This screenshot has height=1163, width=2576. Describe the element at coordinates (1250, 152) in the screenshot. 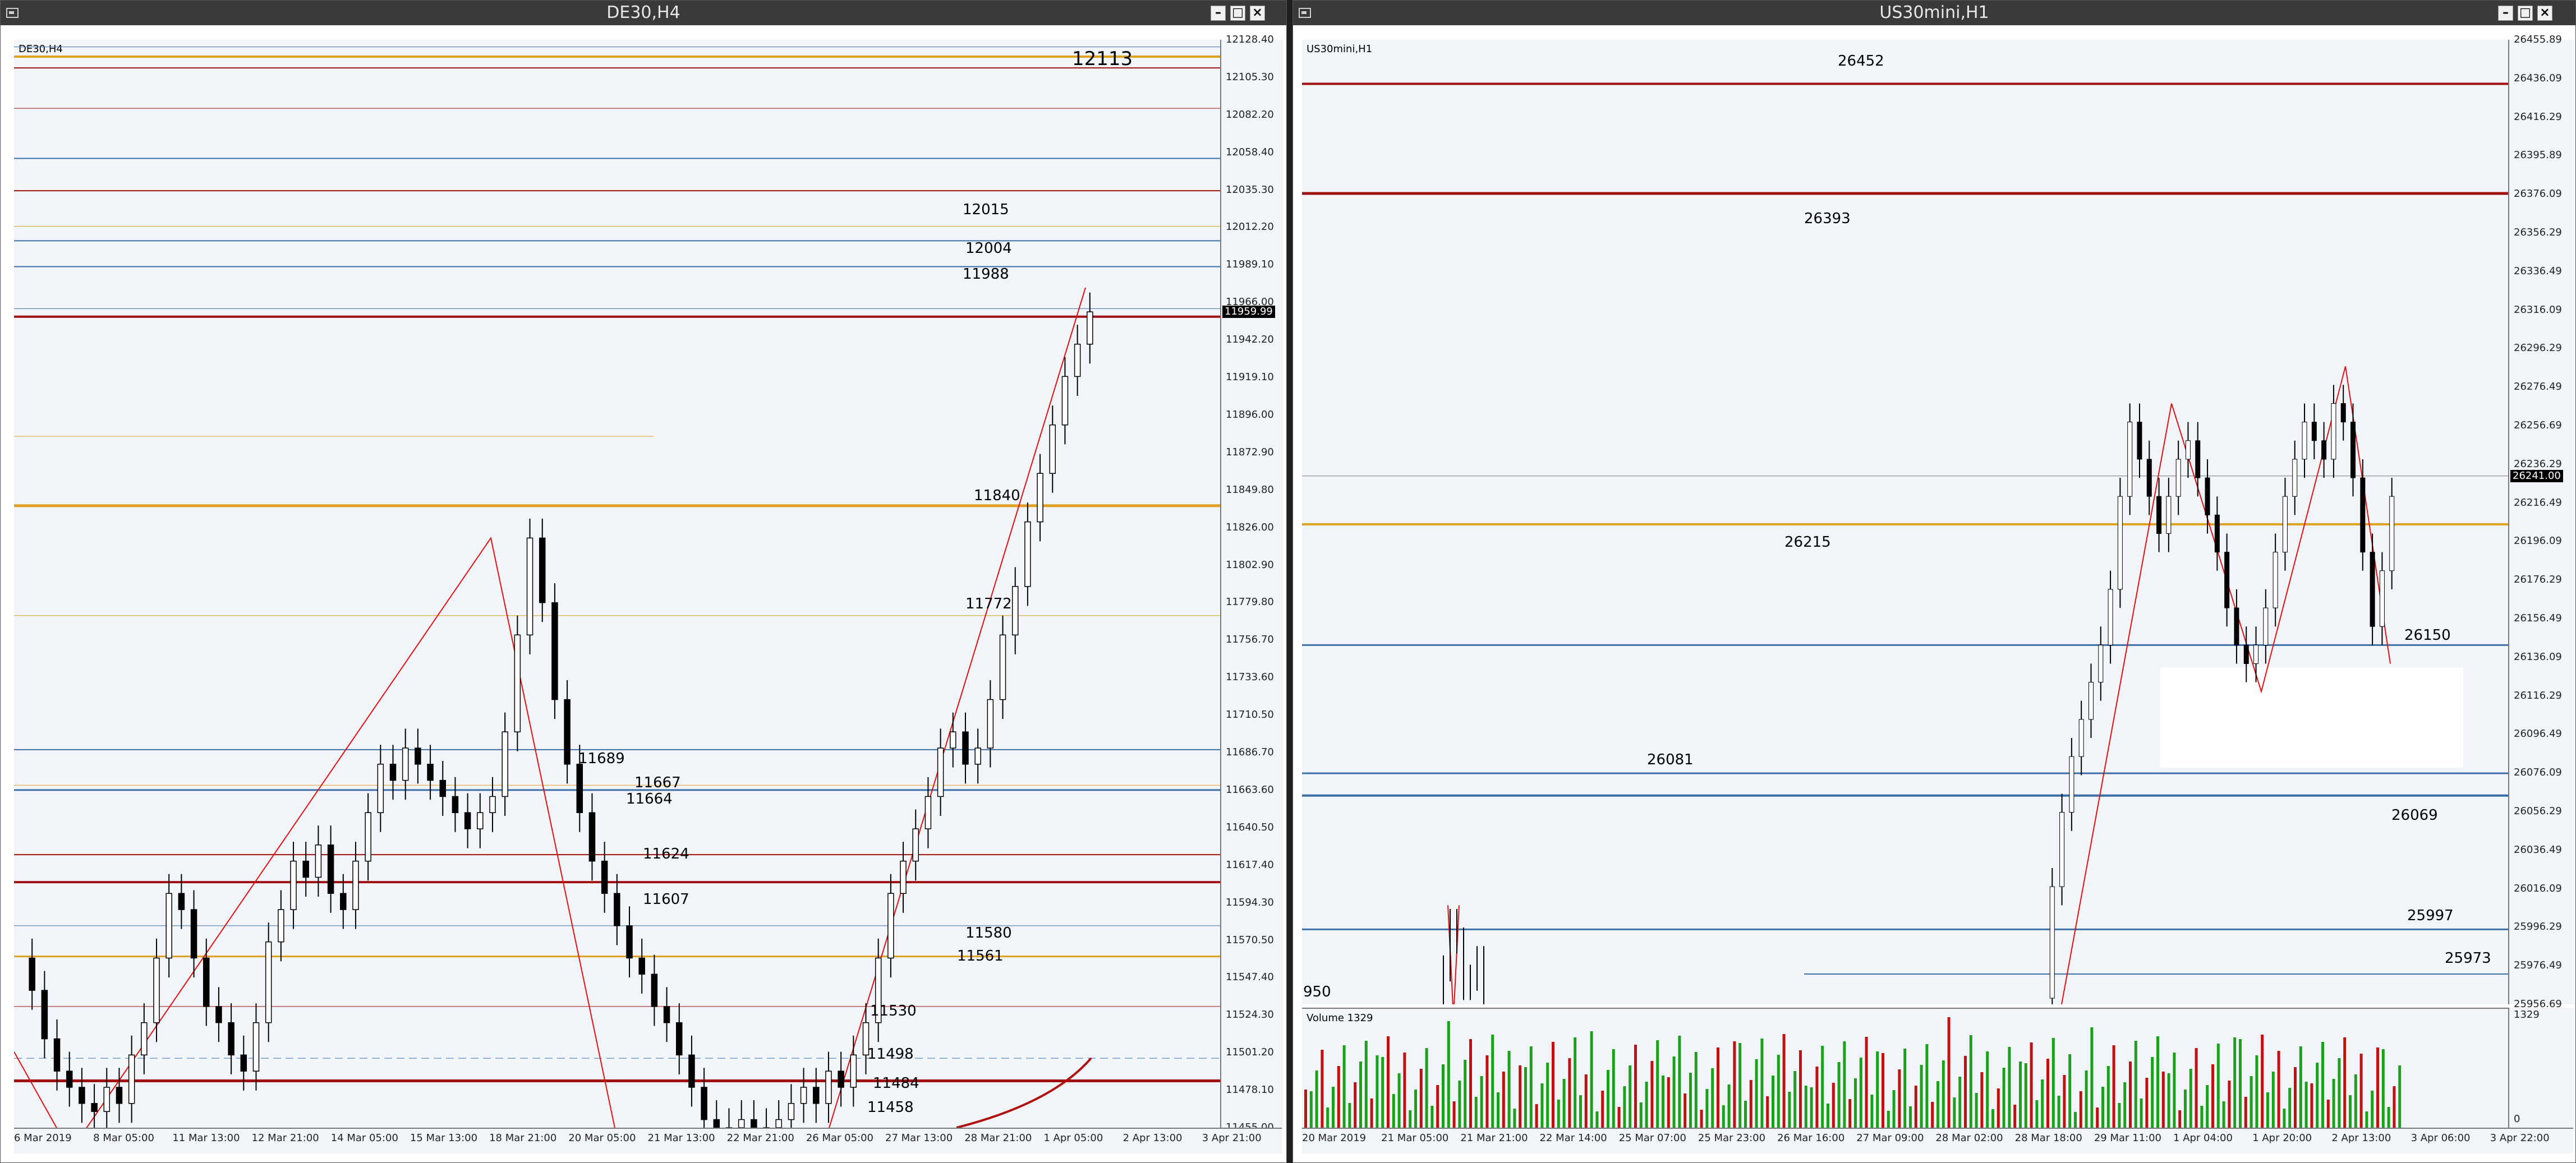

I see `price-tick-label: 12058.40` at that location.